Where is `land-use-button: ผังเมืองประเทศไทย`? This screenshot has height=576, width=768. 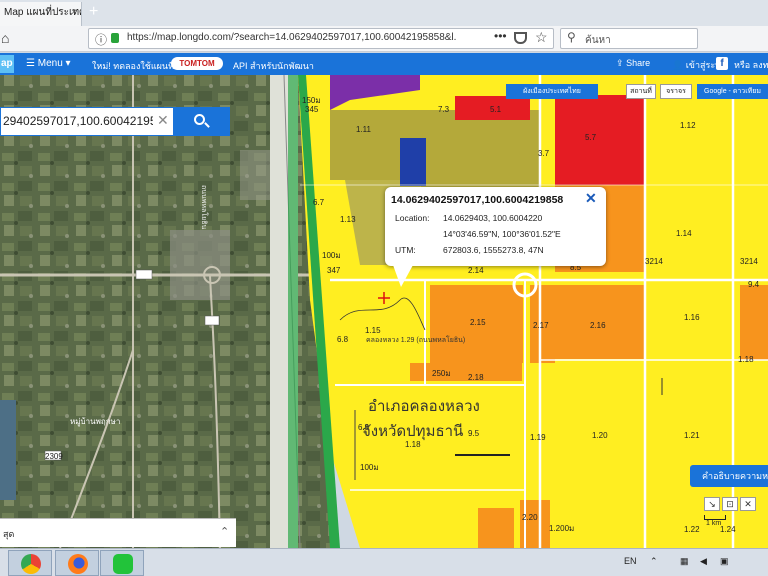 land-use-button: ผังเมืองประเทศไทย is located at coordinates (552, 91).